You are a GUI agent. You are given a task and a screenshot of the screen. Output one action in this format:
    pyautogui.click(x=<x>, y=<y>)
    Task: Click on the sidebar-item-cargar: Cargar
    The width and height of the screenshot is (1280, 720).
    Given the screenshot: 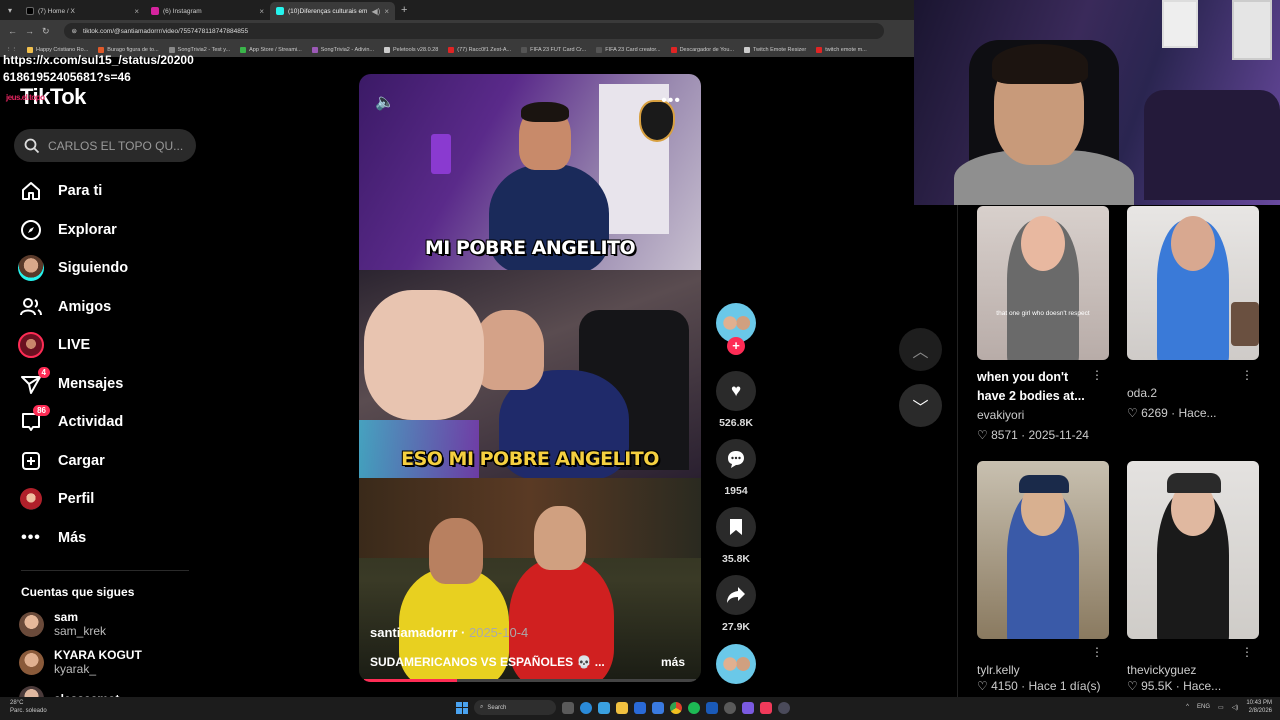 What is the action you would take?
    pyautogui.click(x=108, y=461)
    